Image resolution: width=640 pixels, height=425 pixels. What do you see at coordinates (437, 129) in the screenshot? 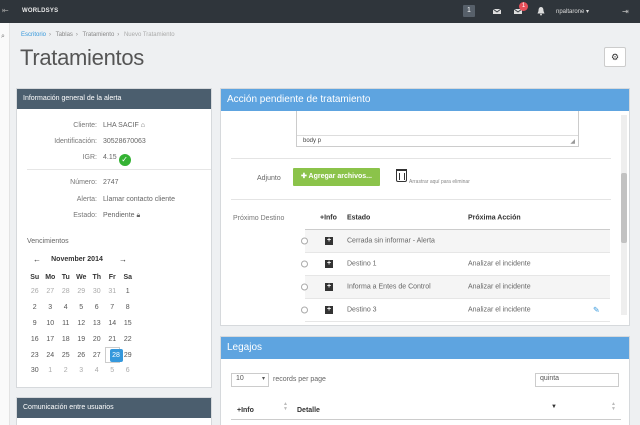
I see `rich-text-editor: body p ◢` at bounding box center [437, 129].